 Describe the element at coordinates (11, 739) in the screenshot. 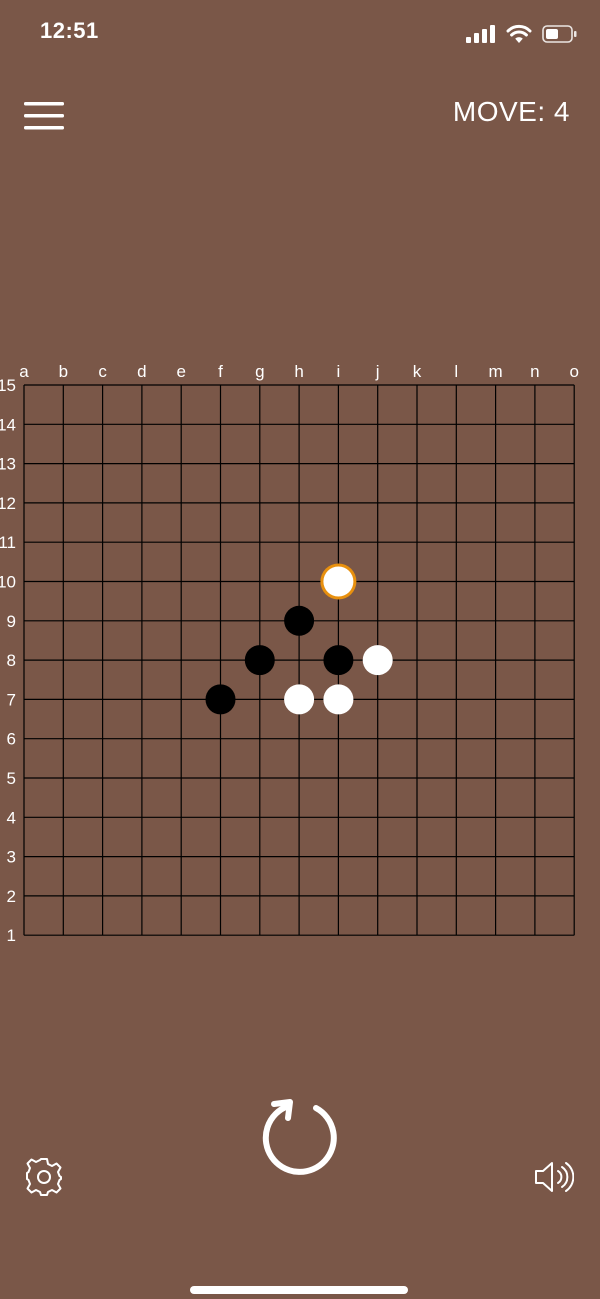

I see `row-label: 6` at that location.